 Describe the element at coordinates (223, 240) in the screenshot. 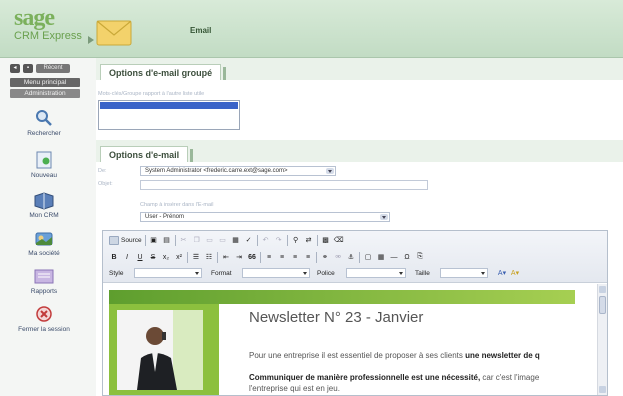

I see `paste-text-icon: ▭` at that location.